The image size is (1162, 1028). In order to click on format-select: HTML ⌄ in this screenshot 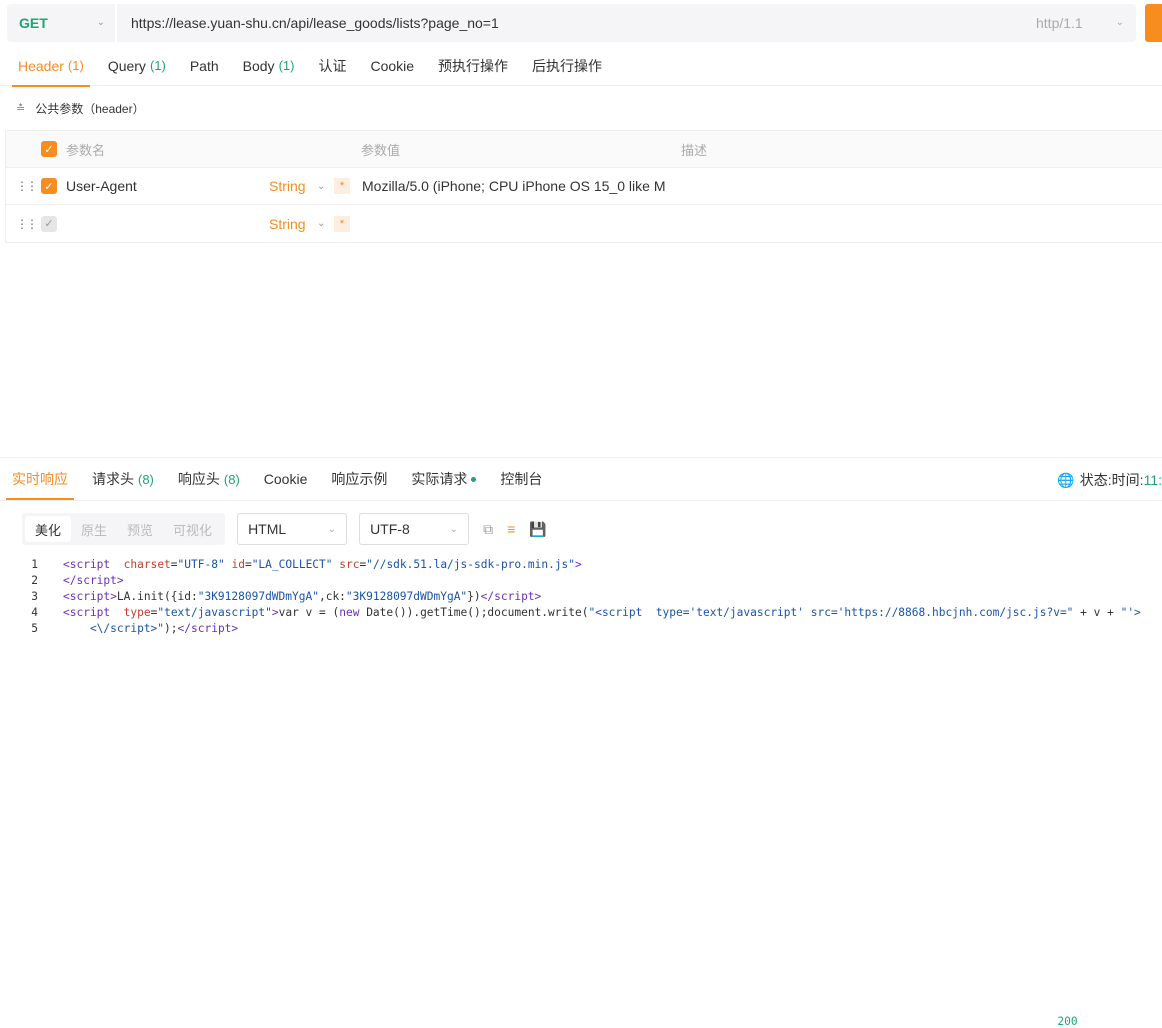, I will do `click(292, 529)`.